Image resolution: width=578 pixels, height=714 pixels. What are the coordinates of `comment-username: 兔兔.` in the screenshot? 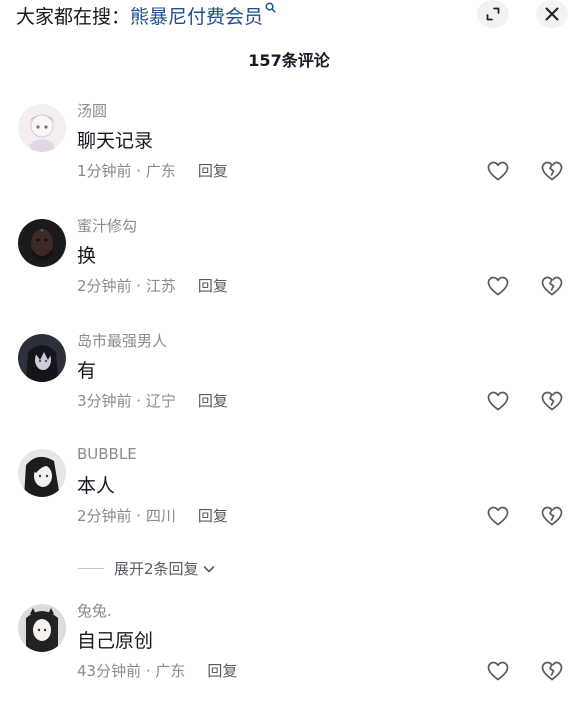 It's located at (94, 610).